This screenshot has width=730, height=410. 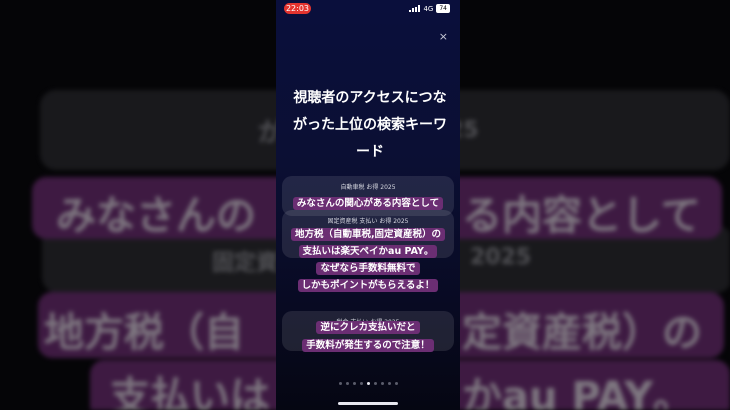 I want to click on page-title: 視聴者のアクセスにつな がった上位の検索キーワ ード, so click(x=370, y=125).